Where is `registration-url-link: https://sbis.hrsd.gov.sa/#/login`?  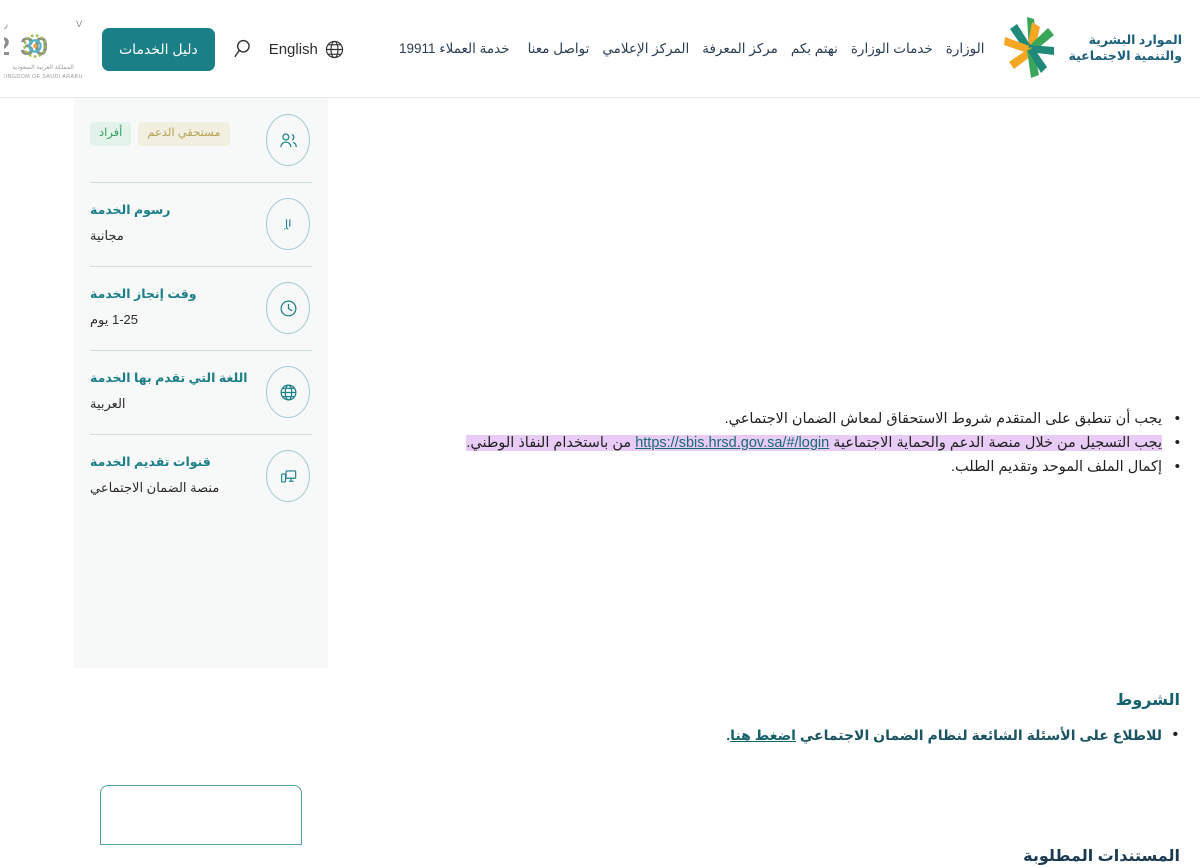 registration-url-link: https://sbis.hrsd.gov.sa/#/login is located at coordinates (732, 443).